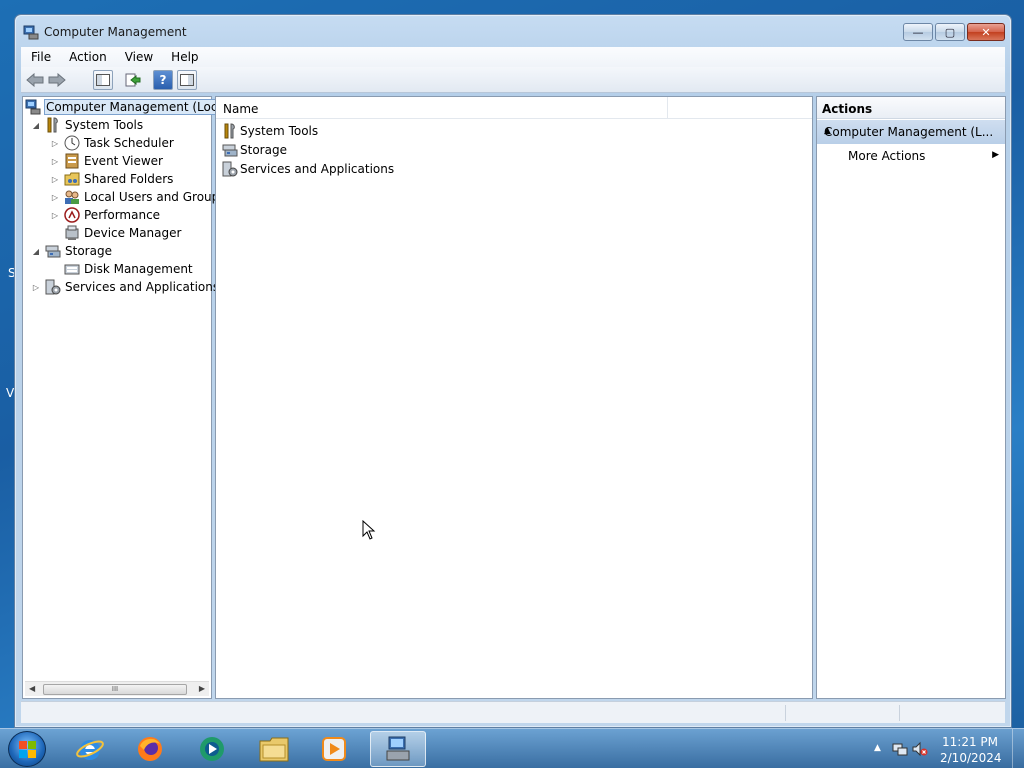 This screenshot has height=768, width=1024. I want to click on tree-item-local-users: ▷ Local Users and Groups, so click(138, 197).